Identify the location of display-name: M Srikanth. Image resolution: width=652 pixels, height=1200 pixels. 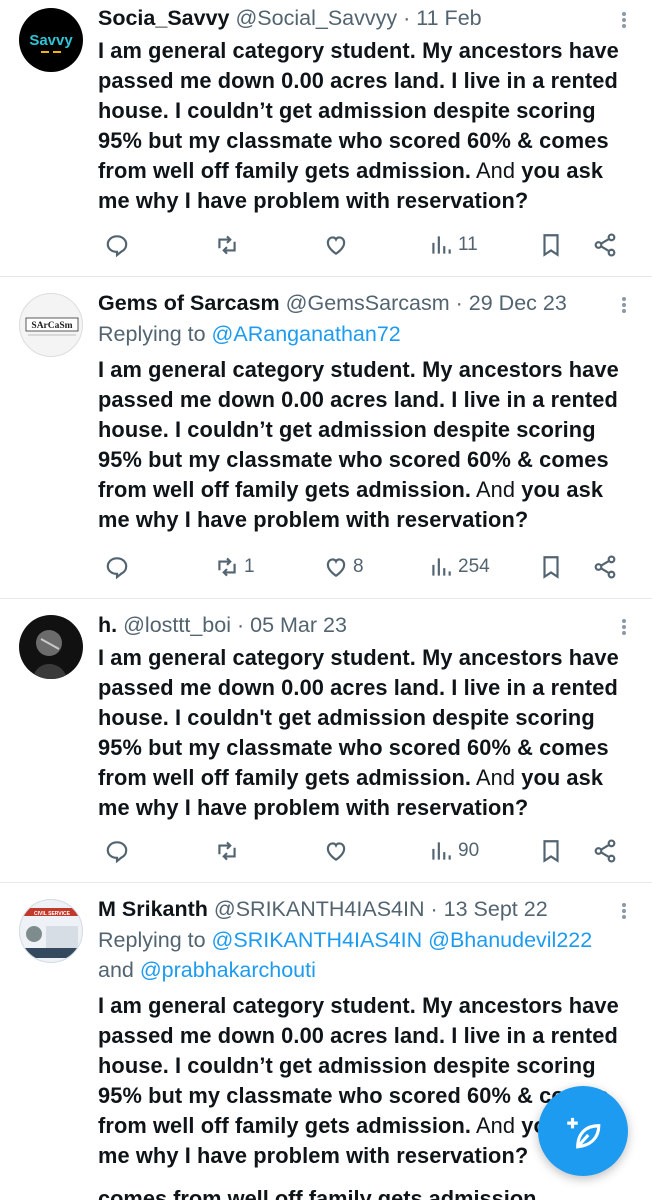
(153, 909).